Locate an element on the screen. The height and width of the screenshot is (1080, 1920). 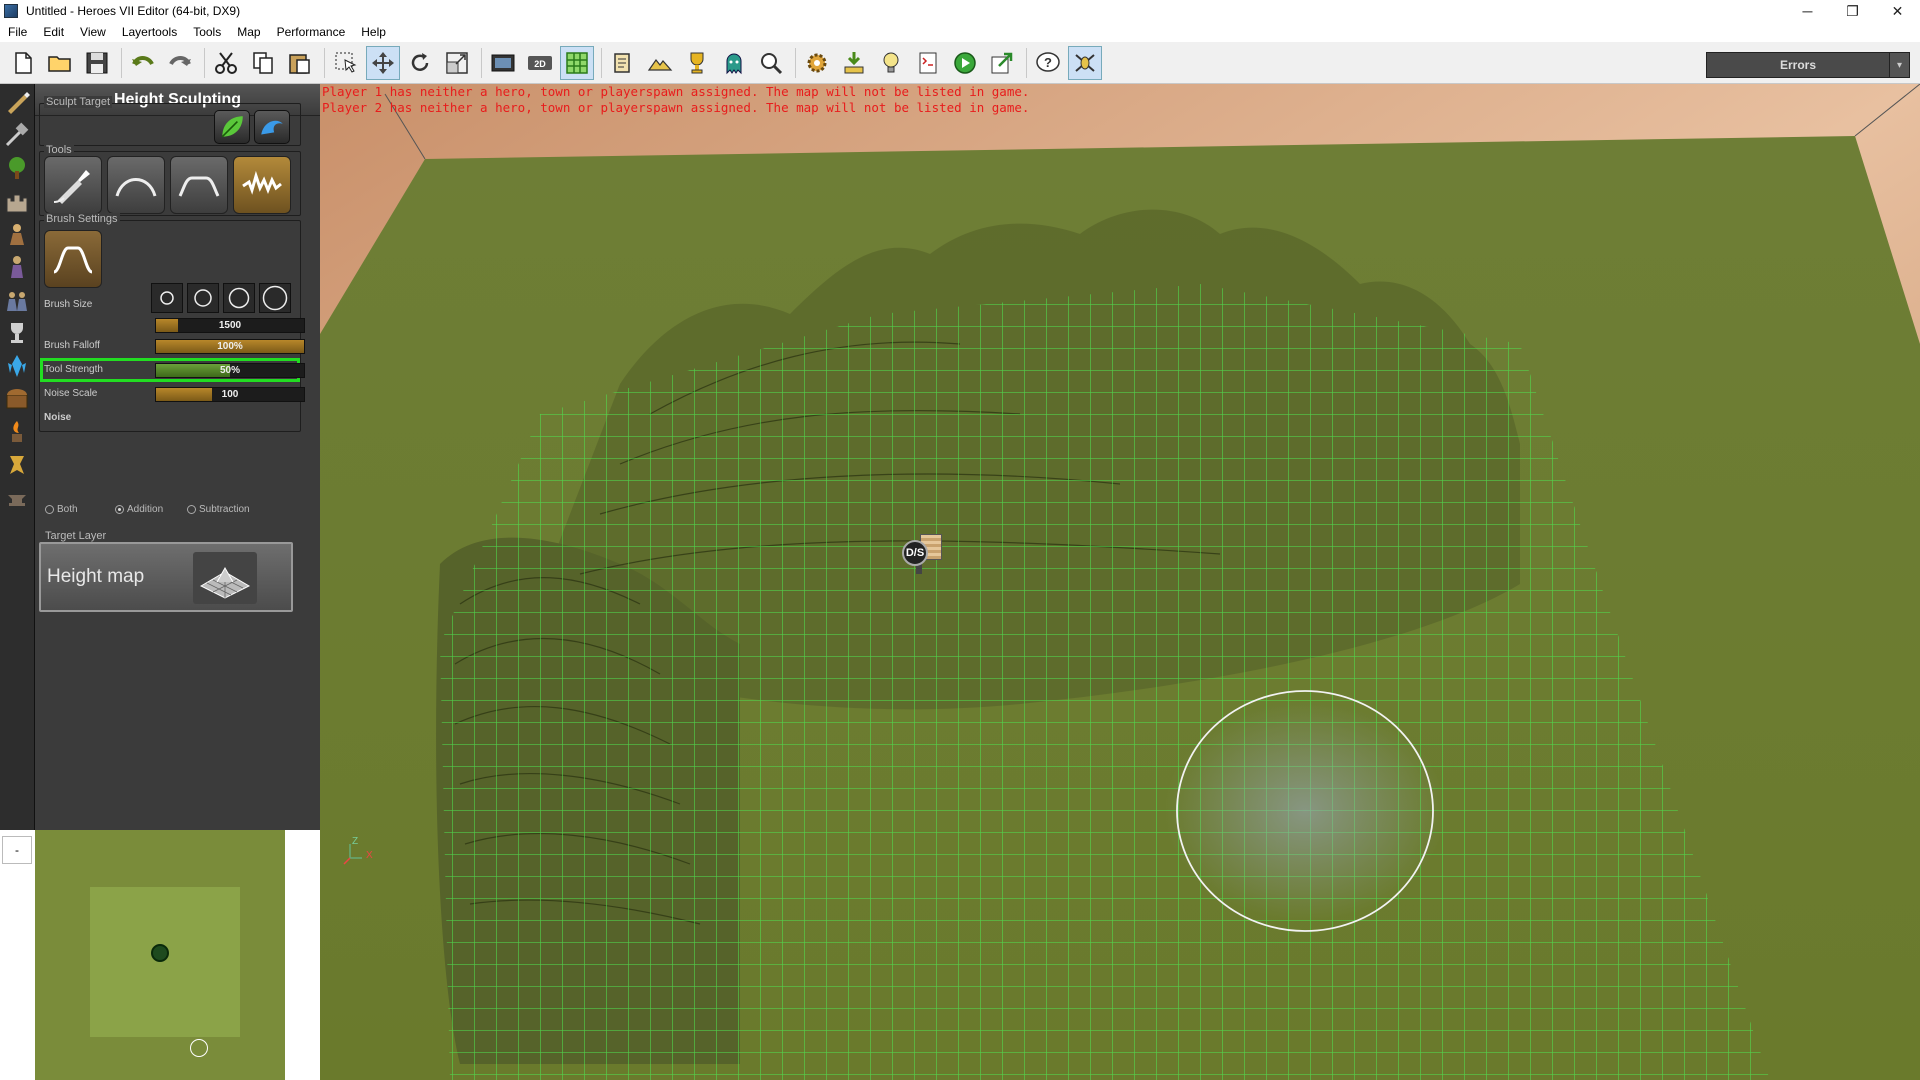
circle-medium-icon is located at coordinates (203, 298).